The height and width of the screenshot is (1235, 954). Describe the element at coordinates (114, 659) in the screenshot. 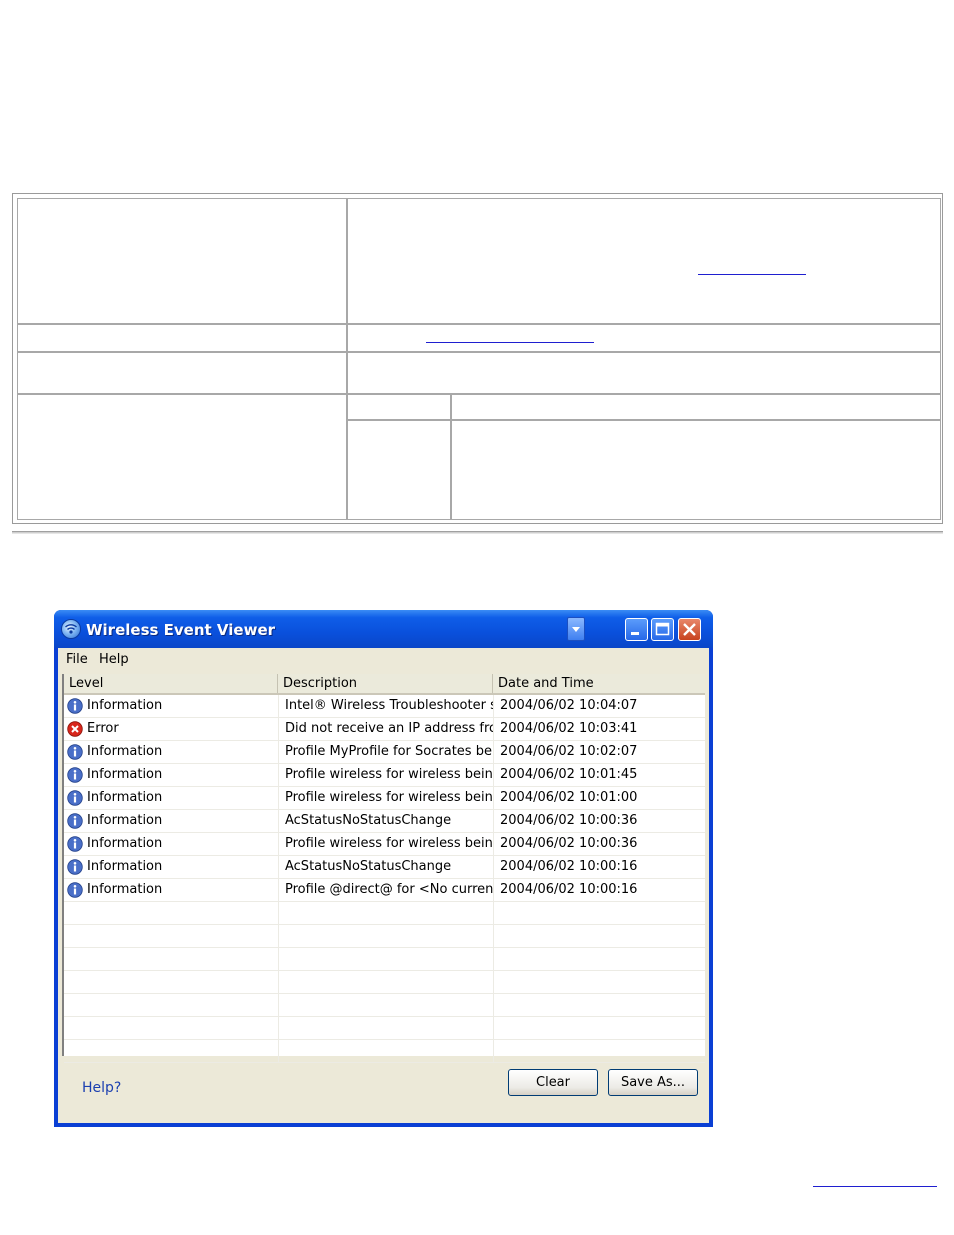

I see `menu-help: Help` at that location.